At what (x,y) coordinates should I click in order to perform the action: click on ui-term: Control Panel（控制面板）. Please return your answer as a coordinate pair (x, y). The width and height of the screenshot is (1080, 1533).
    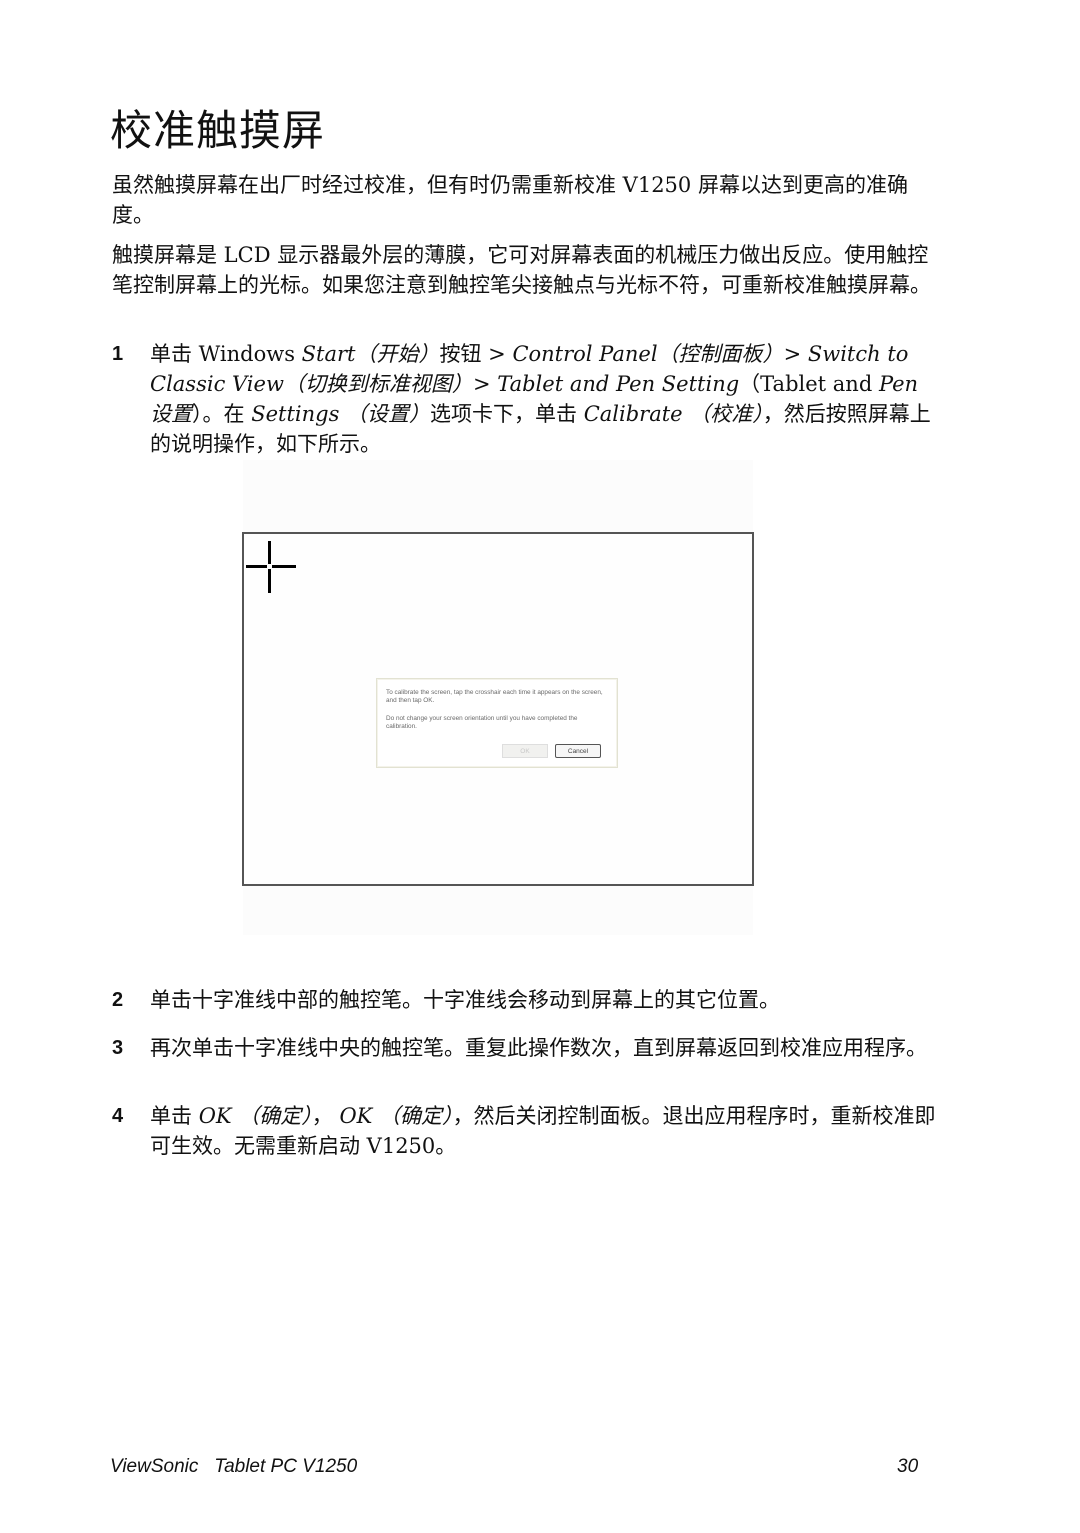
    Looking at the image, I should click on (648, 354).